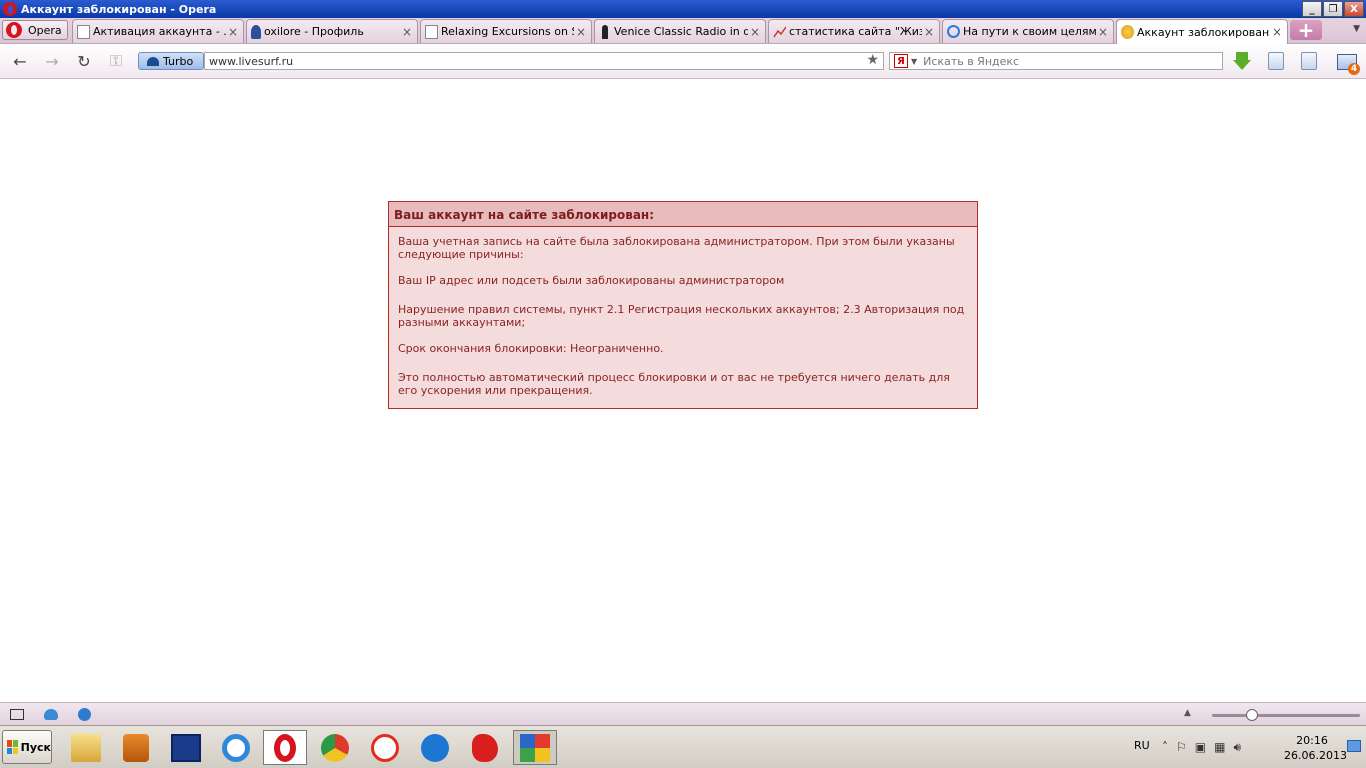  What do you see at coordinates (1312, 9) in the screenshot?
I see `minimize-button: _` at bounding box center [1312, 9].